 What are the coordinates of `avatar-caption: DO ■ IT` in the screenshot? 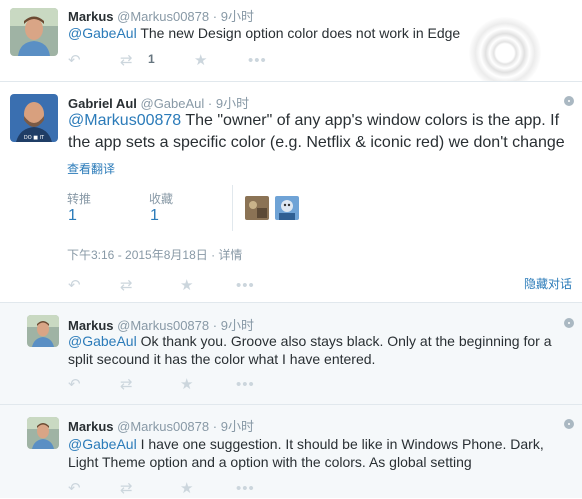 It's located at (34, 138).